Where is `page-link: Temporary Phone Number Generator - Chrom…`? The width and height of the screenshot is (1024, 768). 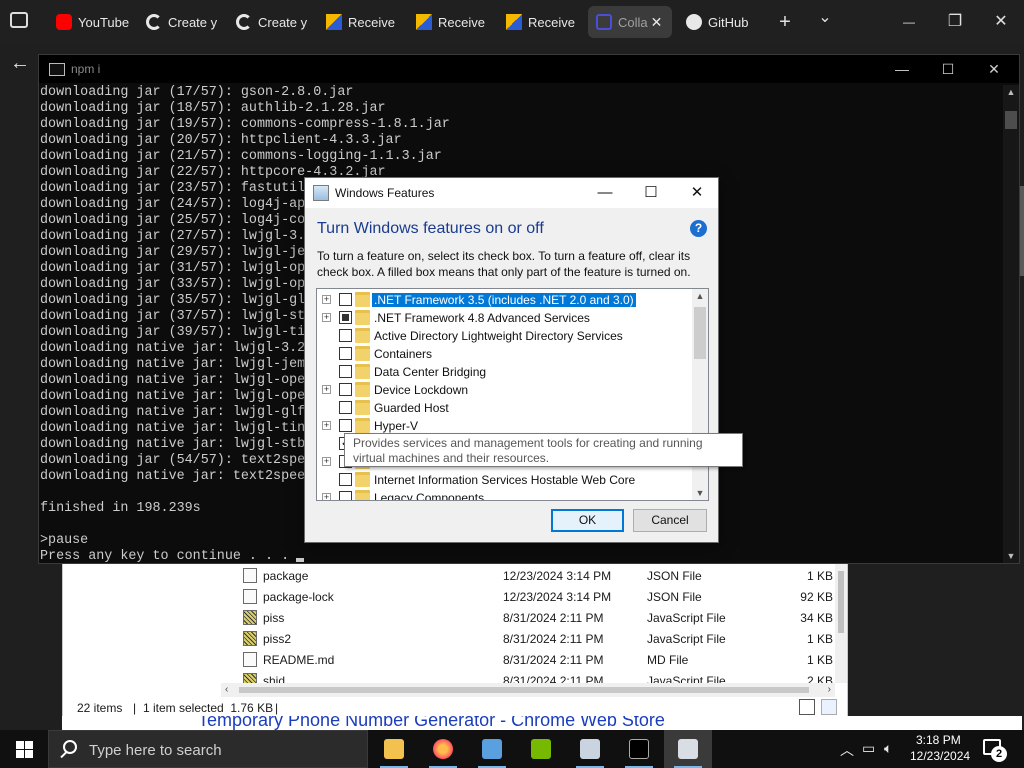
page-link: Temporary Phone Number Generator - Chrom… is located at coordinates (431, 723).